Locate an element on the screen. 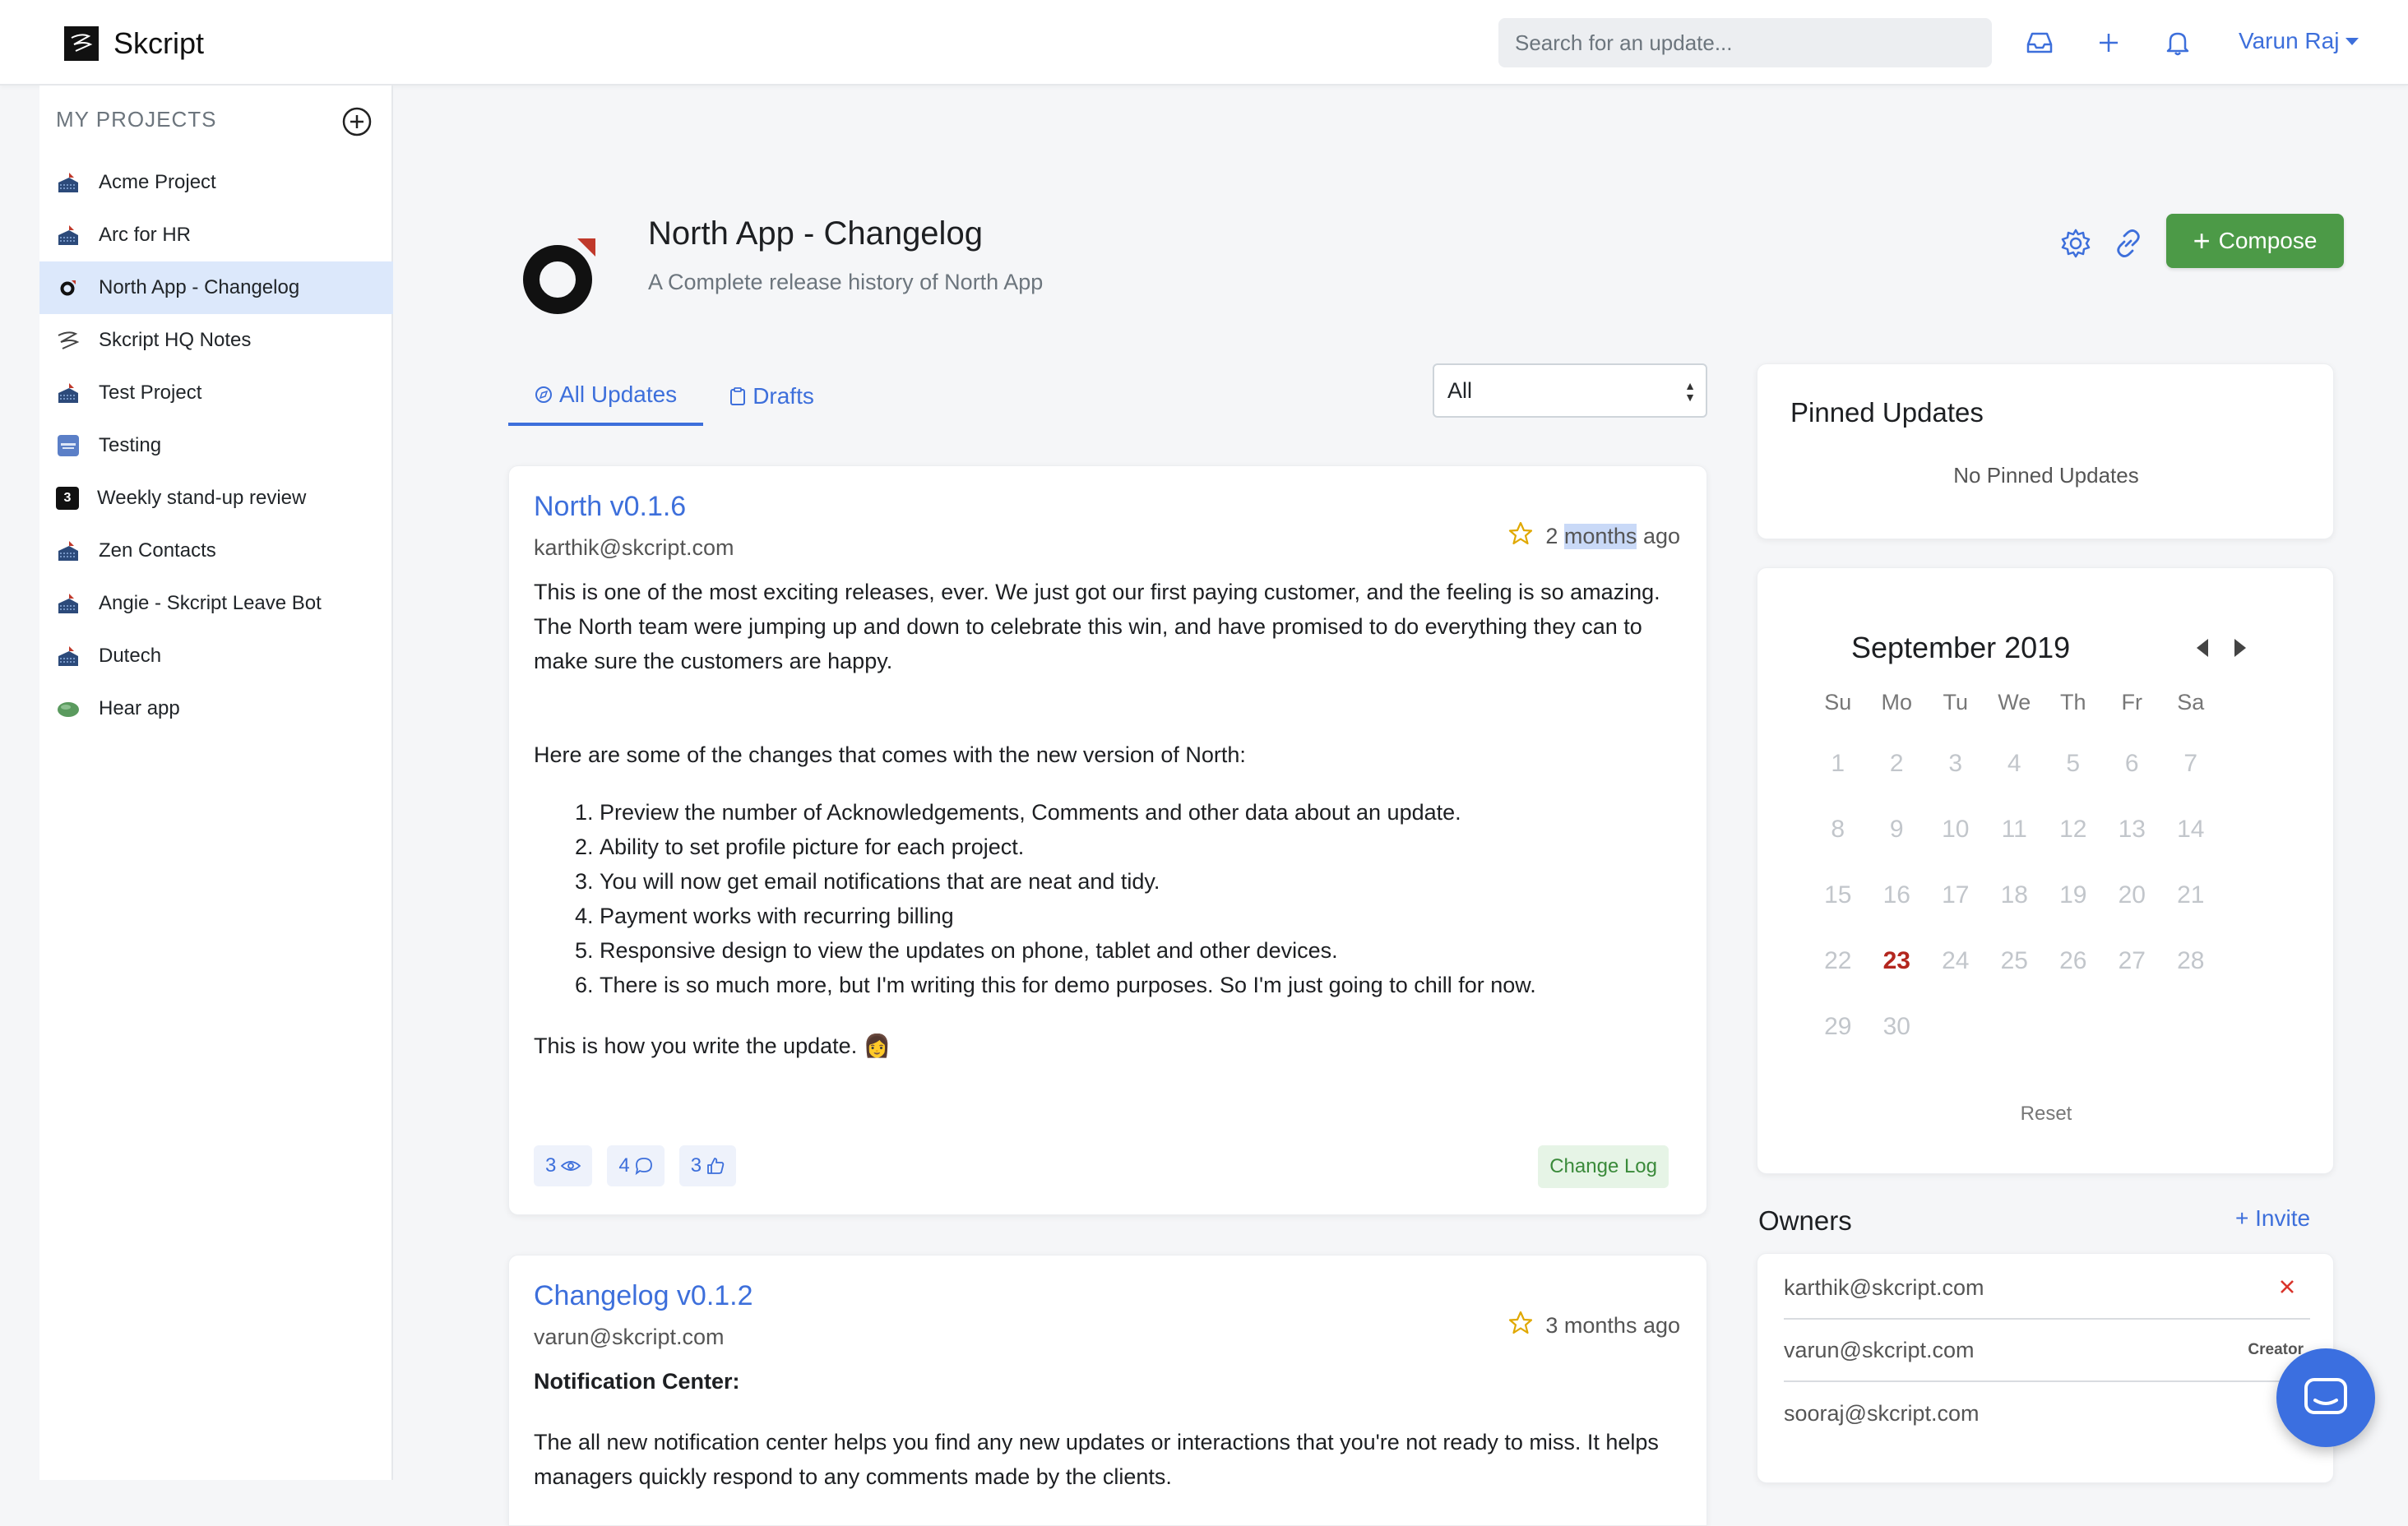  calendar-day: 30 is located at coordinates (1897, 1027).